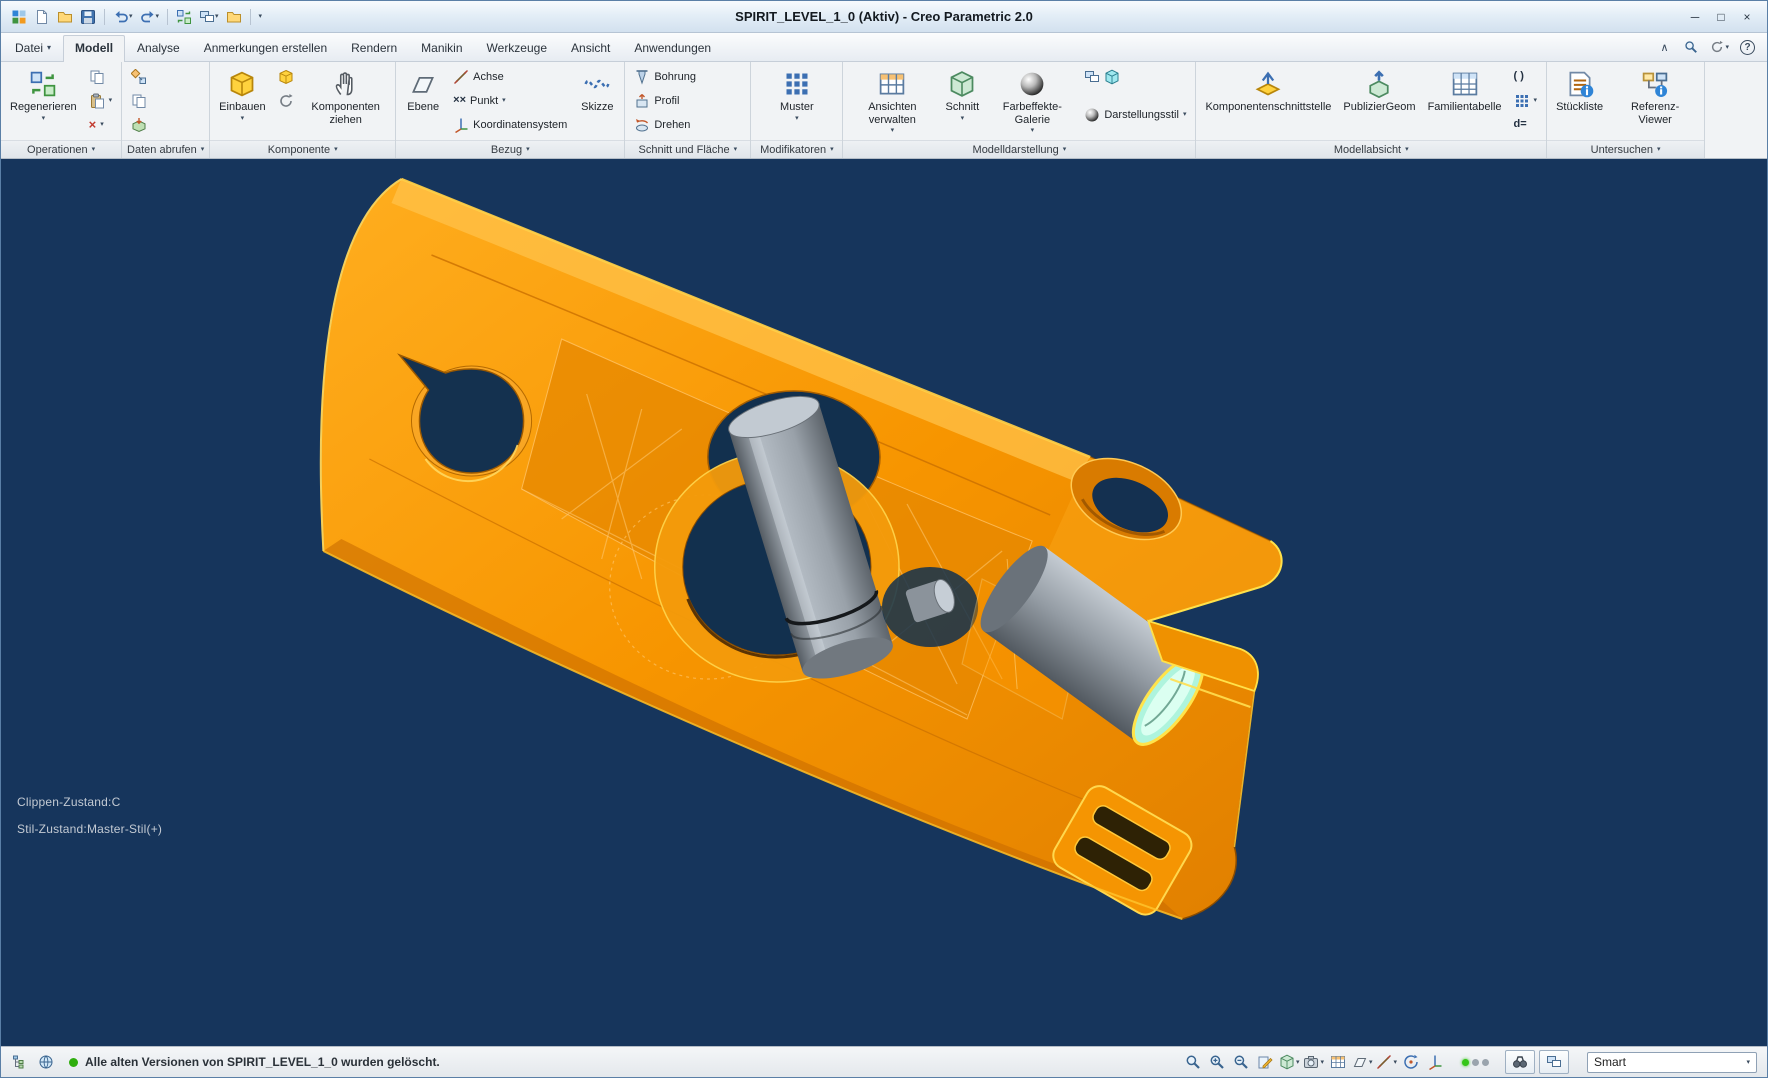 This screenshot has width=1768, height=1078. What do you see at coordinates (1579, 90) in the screenshot?
I see `stueckliste-button: Stückliste` at bounding box center [1579, 90].